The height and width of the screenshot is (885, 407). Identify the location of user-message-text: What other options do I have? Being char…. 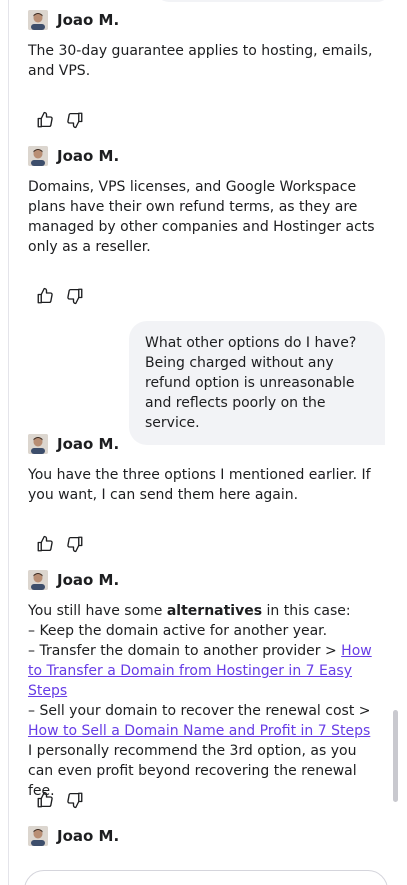
(251, 383).